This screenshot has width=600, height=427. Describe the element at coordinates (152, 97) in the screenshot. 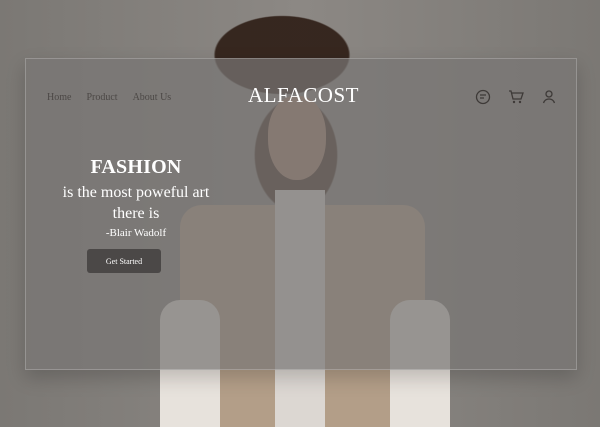

I see `nav-about-link: About Us` at that location.